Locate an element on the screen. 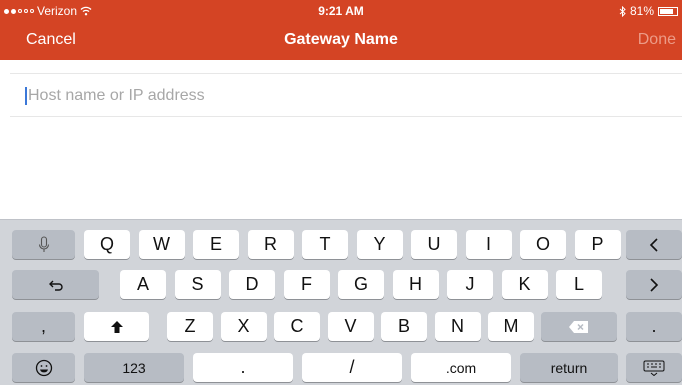 The height and width of the screenshot is (385, 682). key-label: D is located at coordinates (252, 284).